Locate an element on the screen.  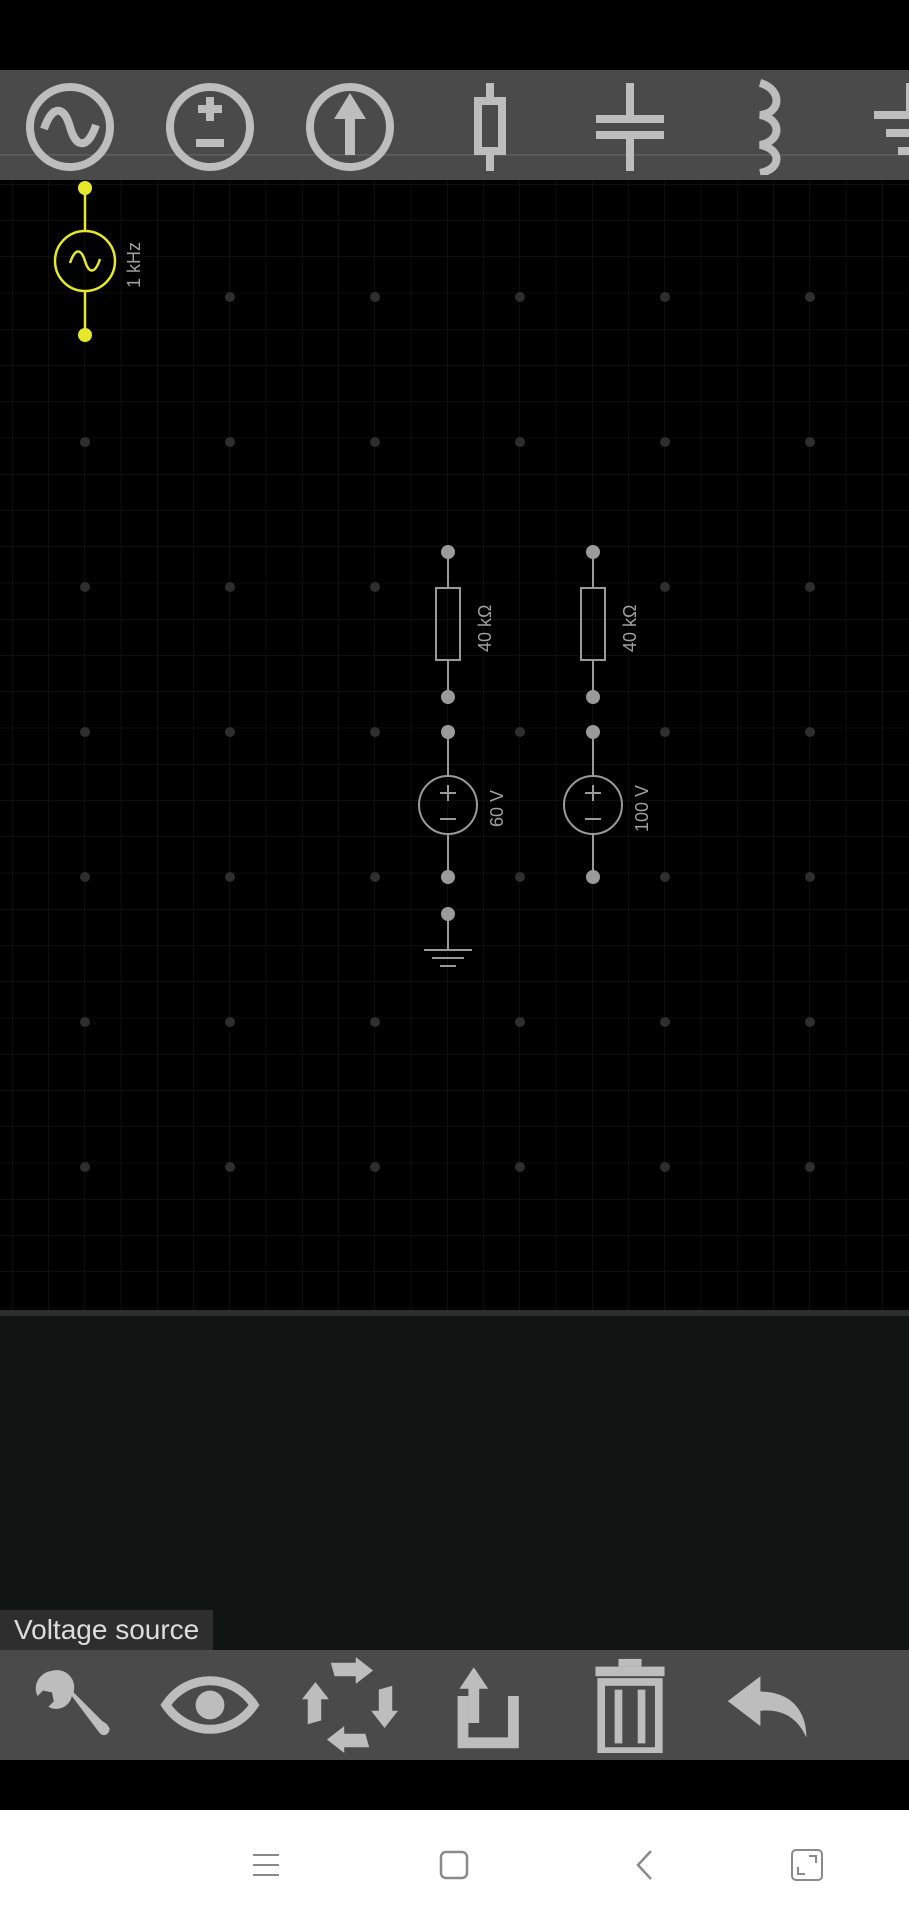
home-button is located at coordinates (454, 1865).